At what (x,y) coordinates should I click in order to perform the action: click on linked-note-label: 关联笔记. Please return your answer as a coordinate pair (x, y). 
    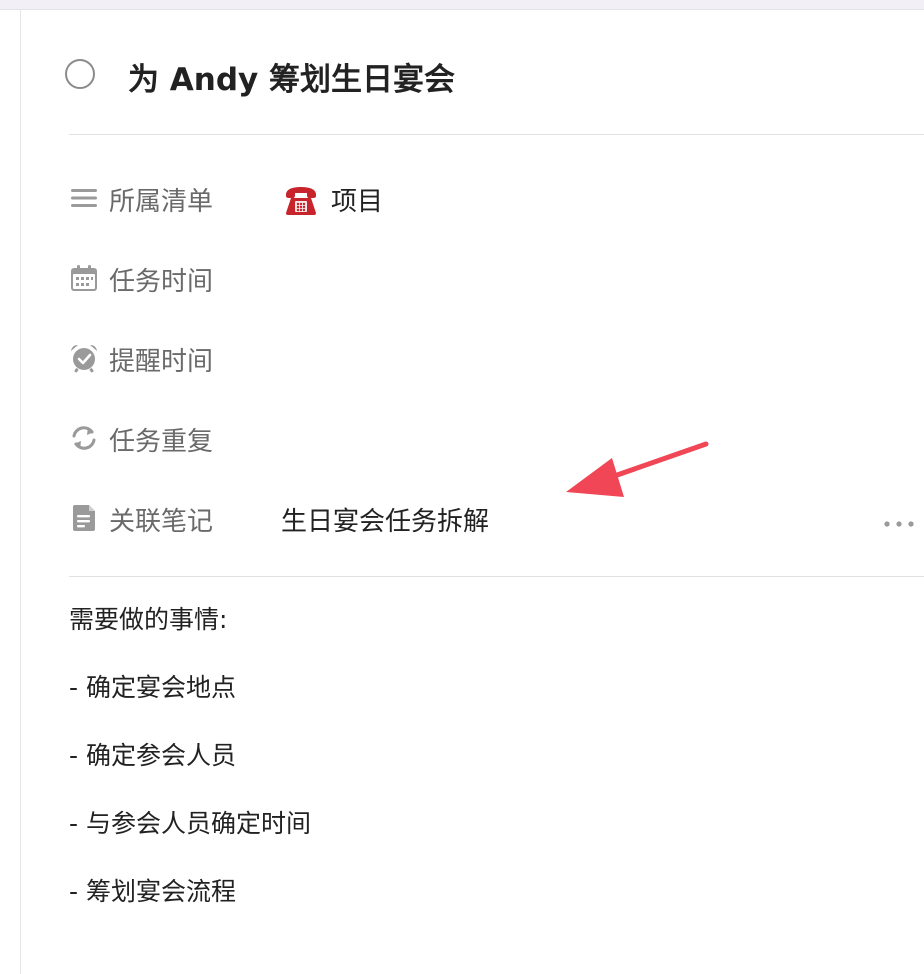
    Looking at the image, I should click on (161, 522).